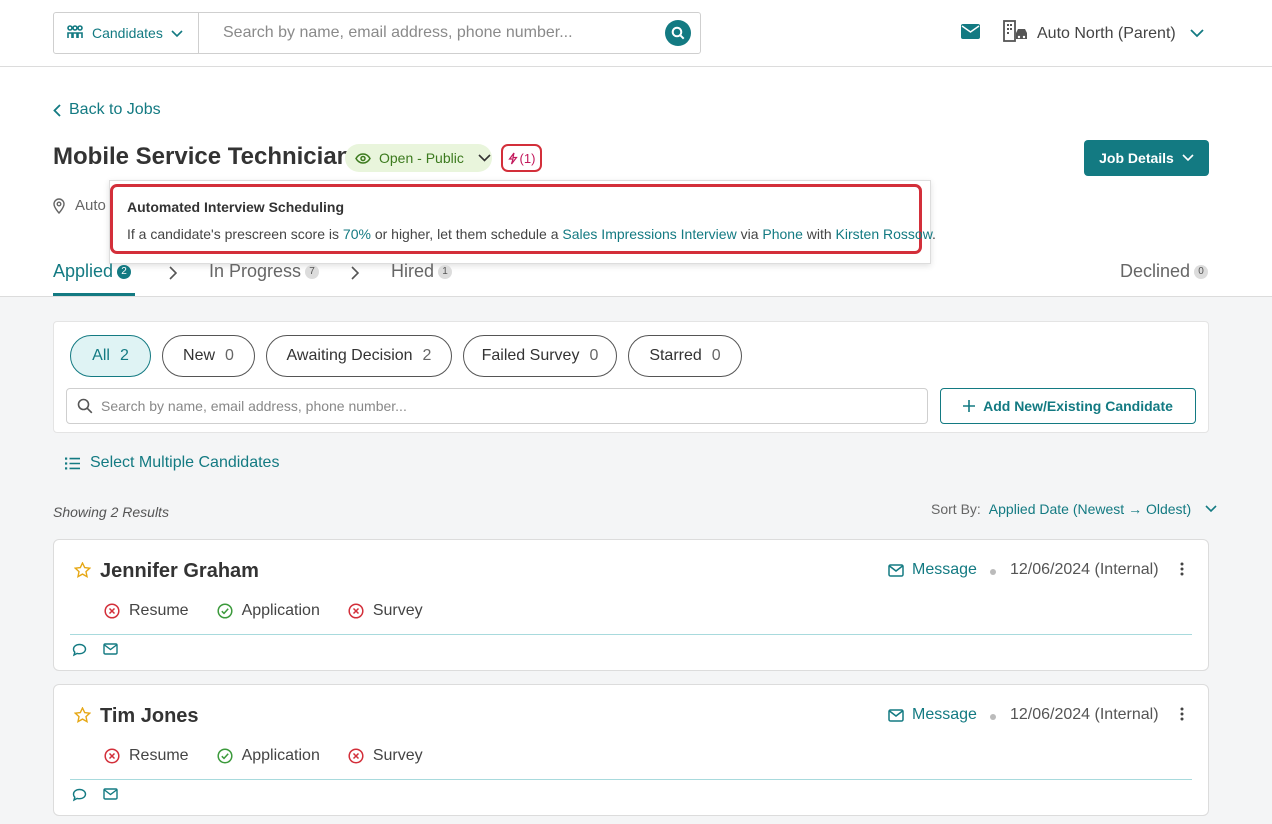  I want to click on tooltip-title: Automated Interview Scheduling, so click(236, 207).